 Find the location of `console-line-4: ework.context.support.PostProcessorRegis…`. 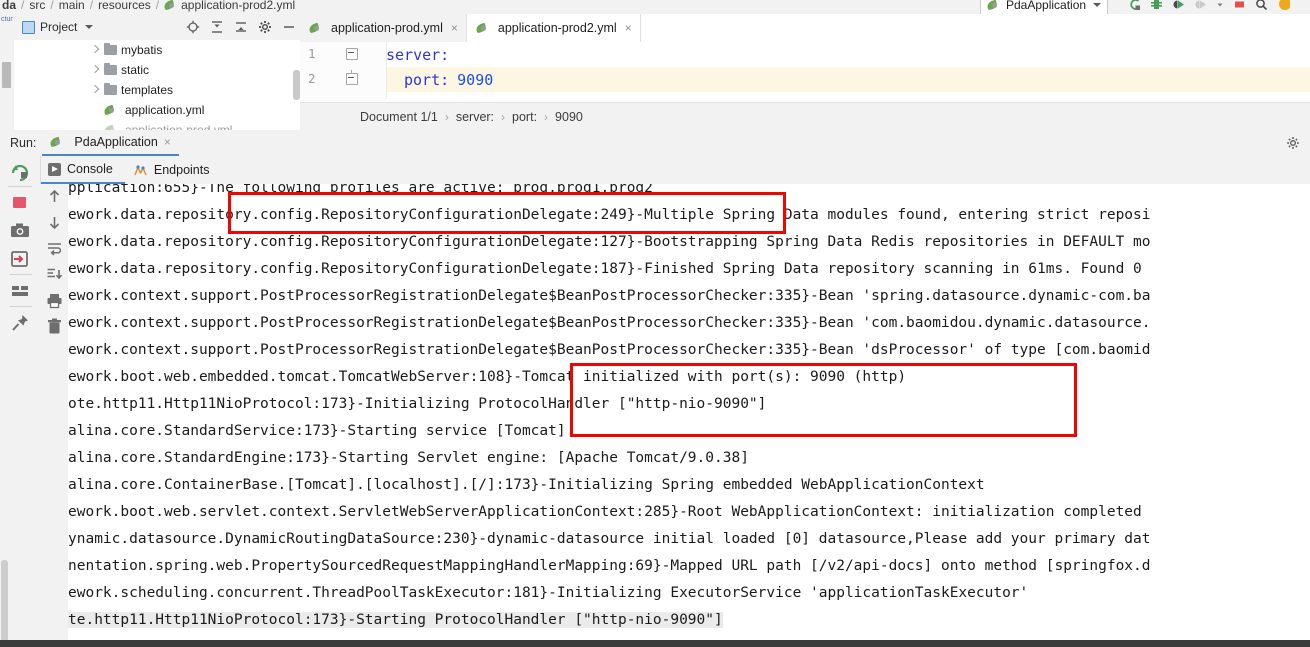

console-line-4: ework.context.support.PostProcessorRegis… is located at coordinates (609, 296).